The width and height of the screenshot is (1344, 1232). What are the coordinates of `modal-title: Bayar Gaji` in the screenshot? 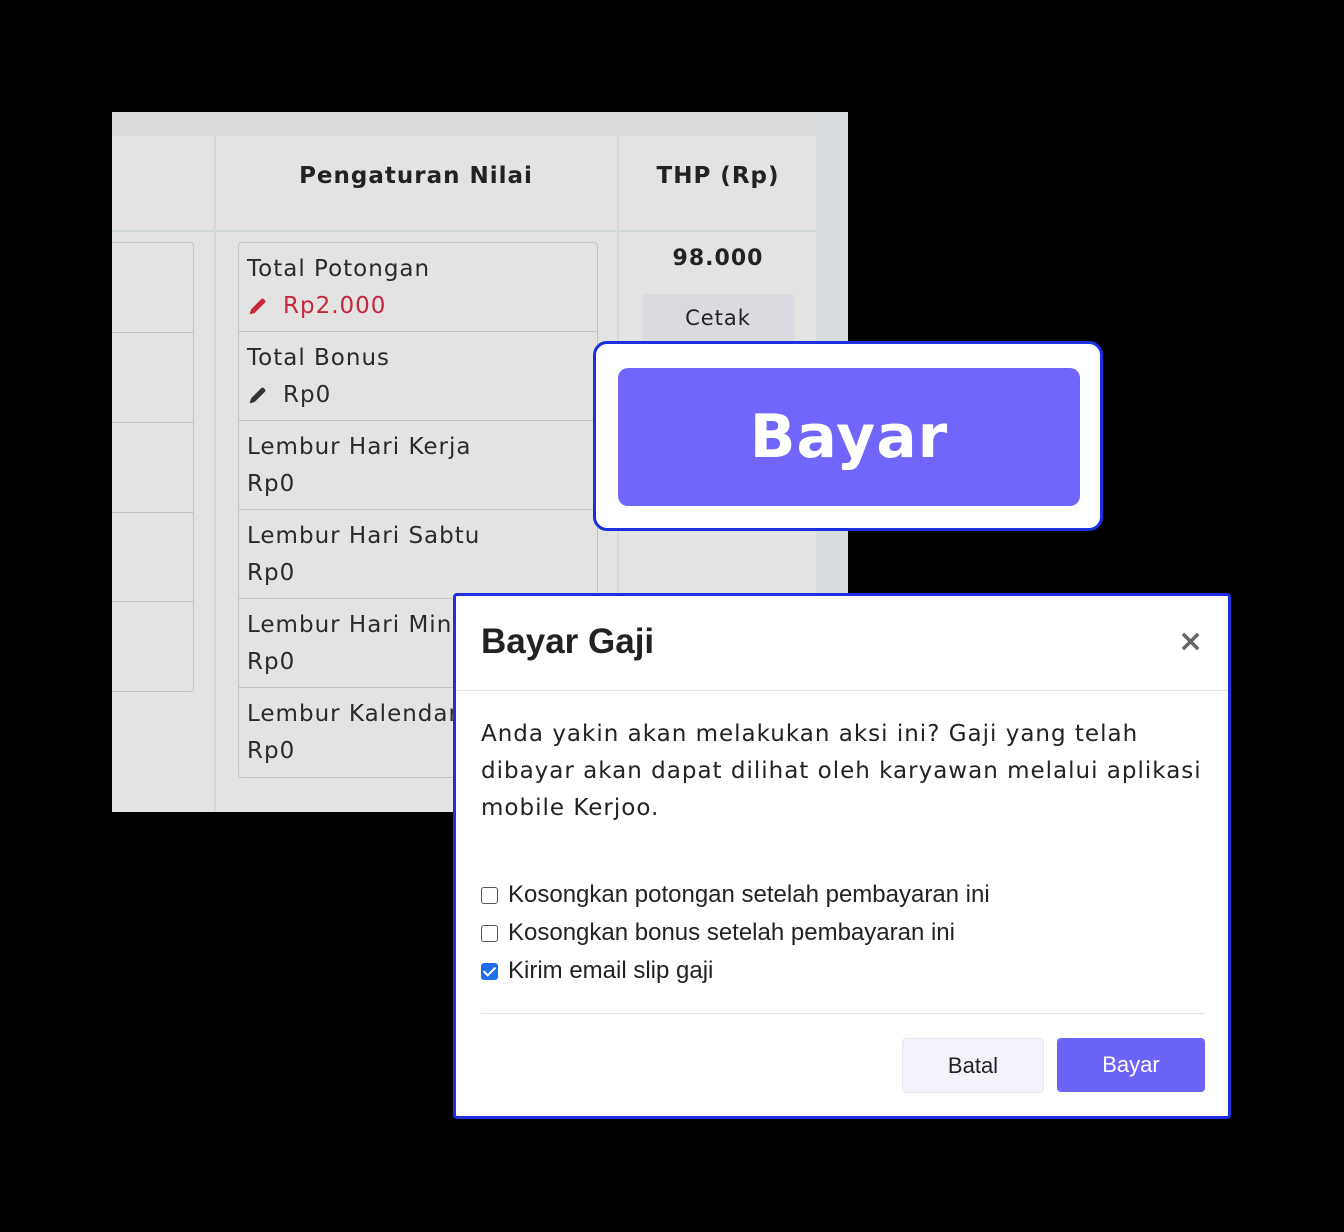 It's located at (568, 641).